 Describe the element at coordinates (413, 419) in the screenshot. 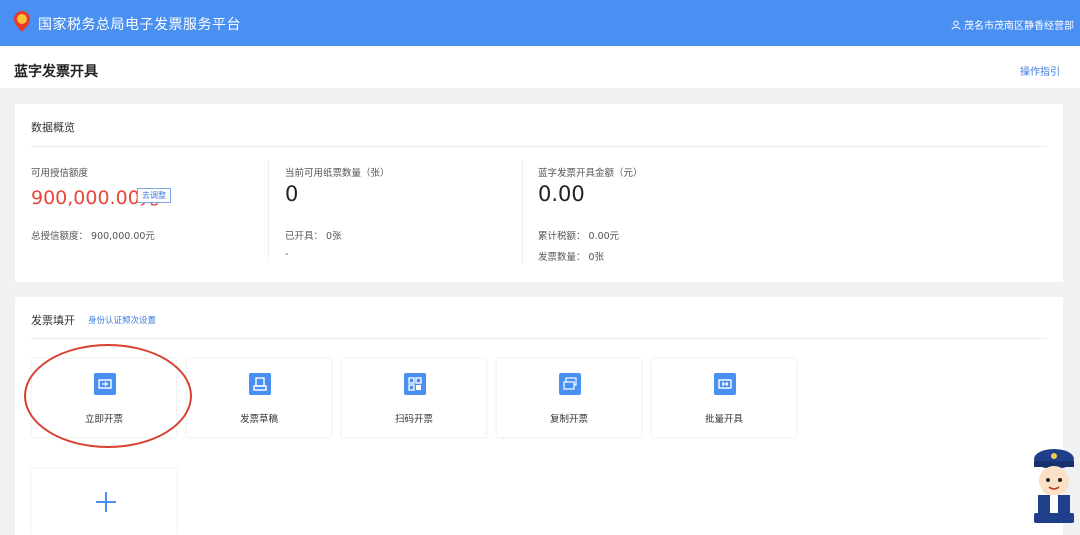

I see `tile-label: 扫码开票` at that location.